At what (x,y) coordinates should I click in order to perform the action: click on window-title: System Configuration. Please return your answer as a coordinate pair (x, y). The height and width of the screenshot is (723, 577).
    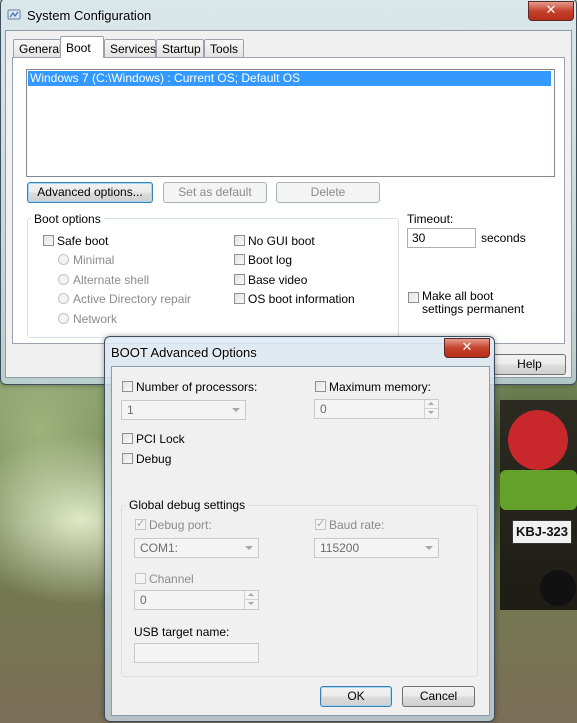
    Looking at the image, I should click on (89, 15).